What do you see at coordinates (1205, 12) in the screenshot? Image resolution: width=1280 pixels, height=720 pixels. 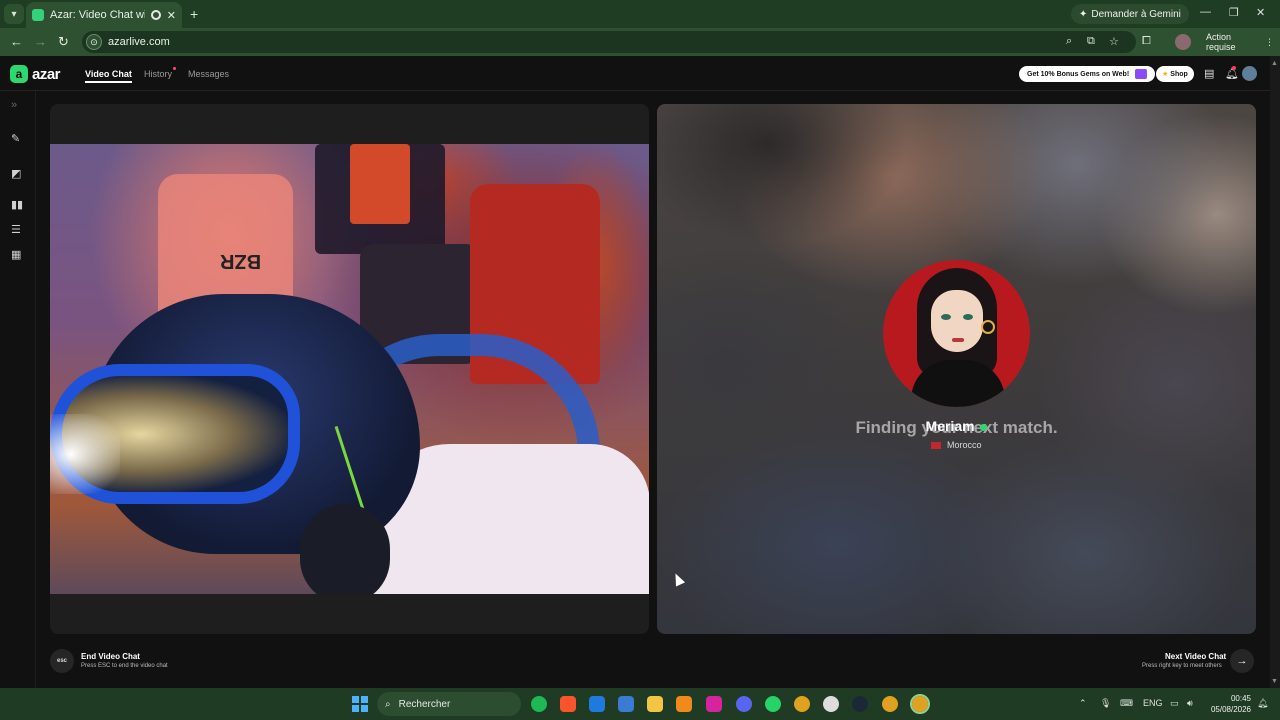 I see `minimize-icon: —` at bounding box center [1205, 12].